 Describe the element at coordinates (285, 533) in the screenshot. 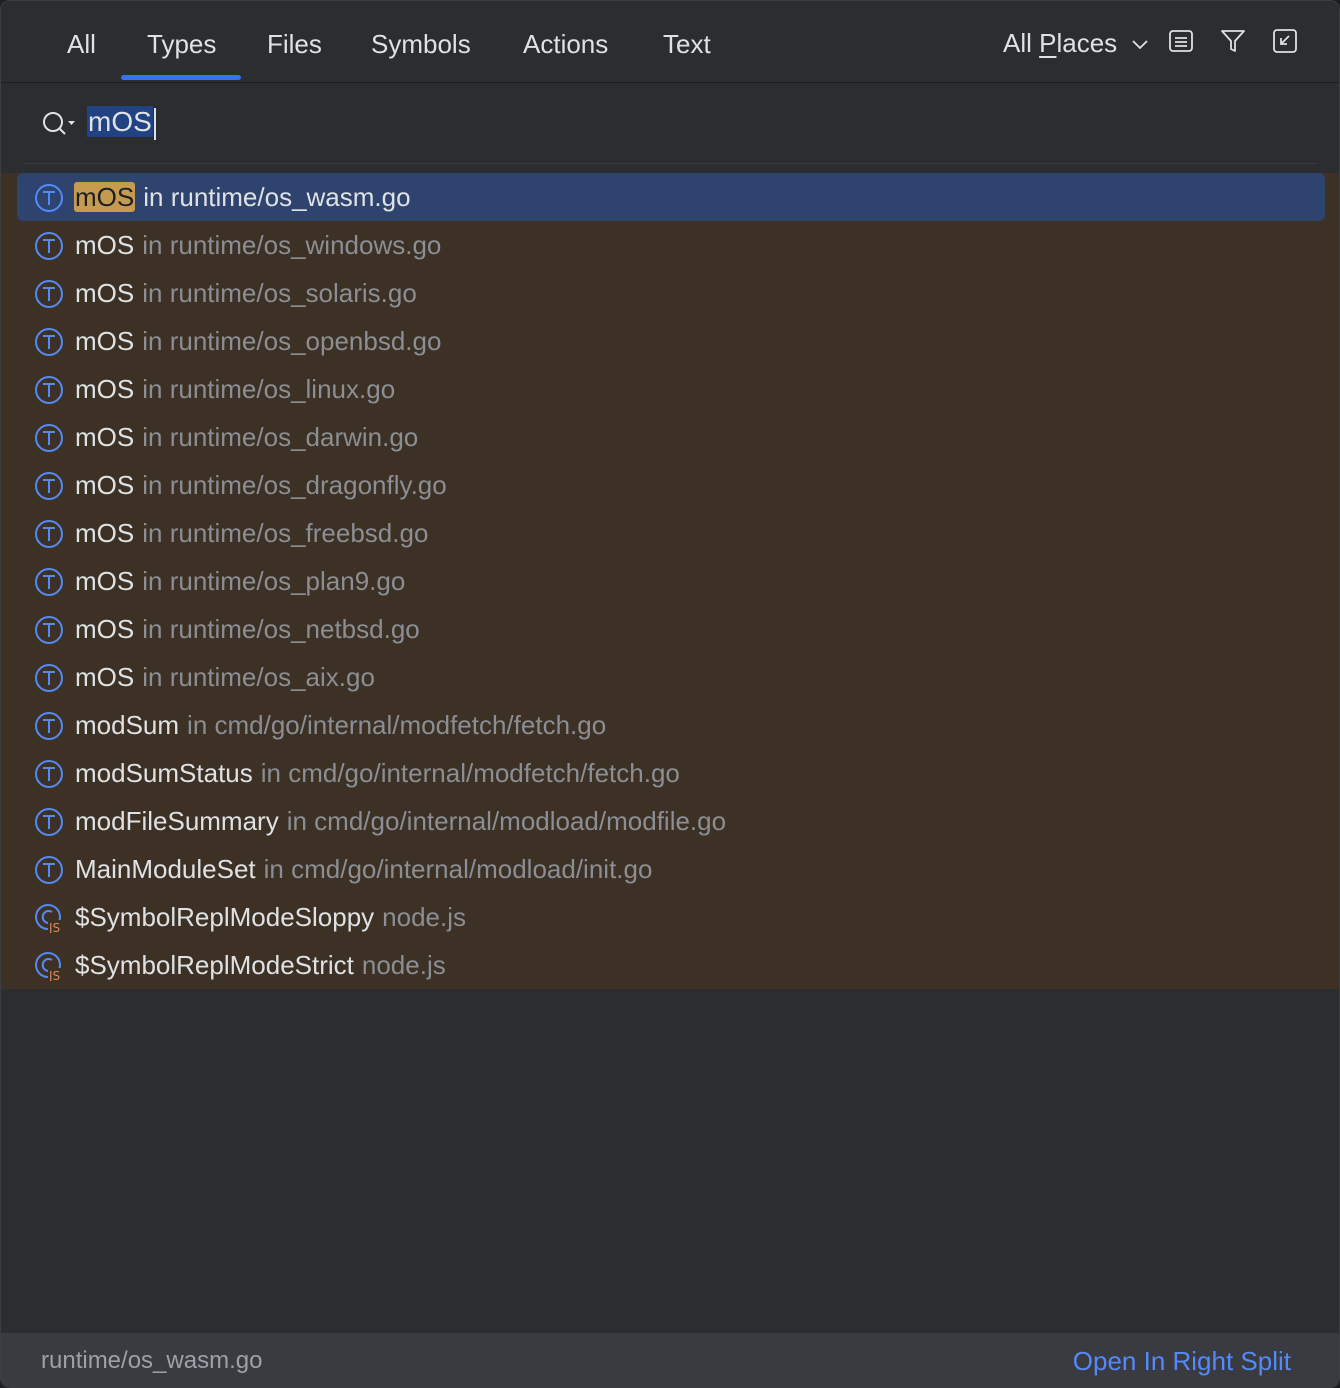

I see `result-location: in runtime/os_freebsd.go` at that location.